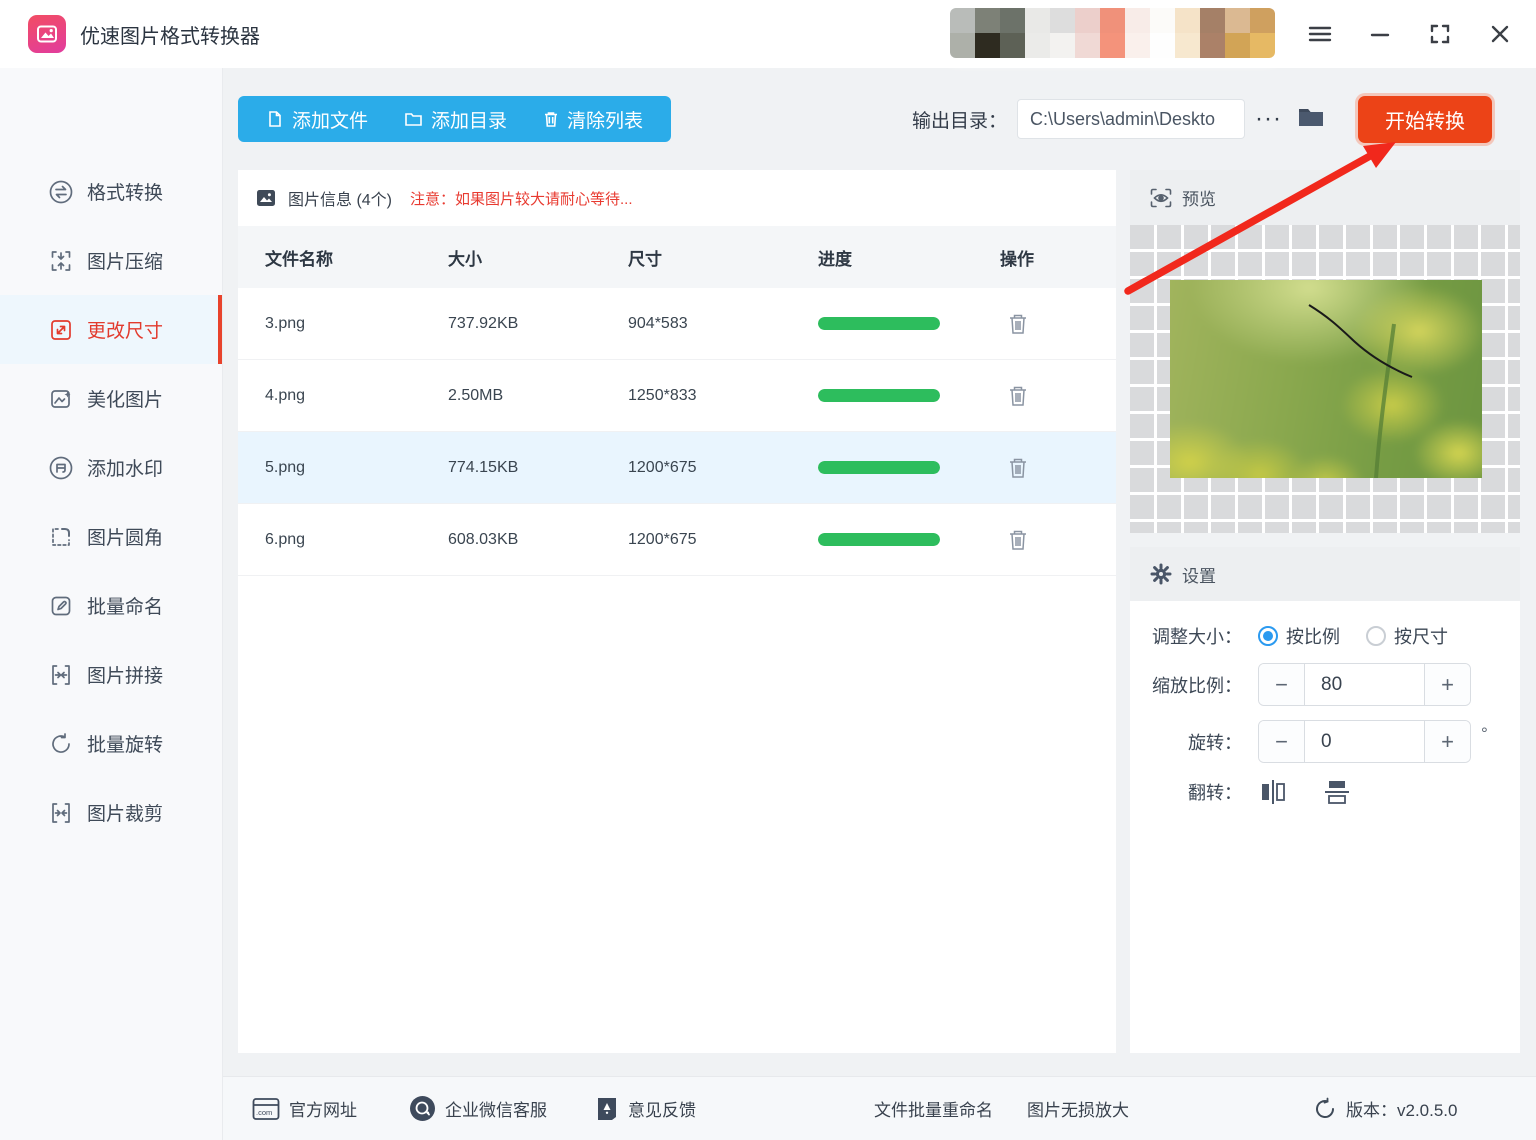  Describe the element at coordinates (662, 1110) in the screenshot. I see `feedback-label: 意见反馈` at that location.